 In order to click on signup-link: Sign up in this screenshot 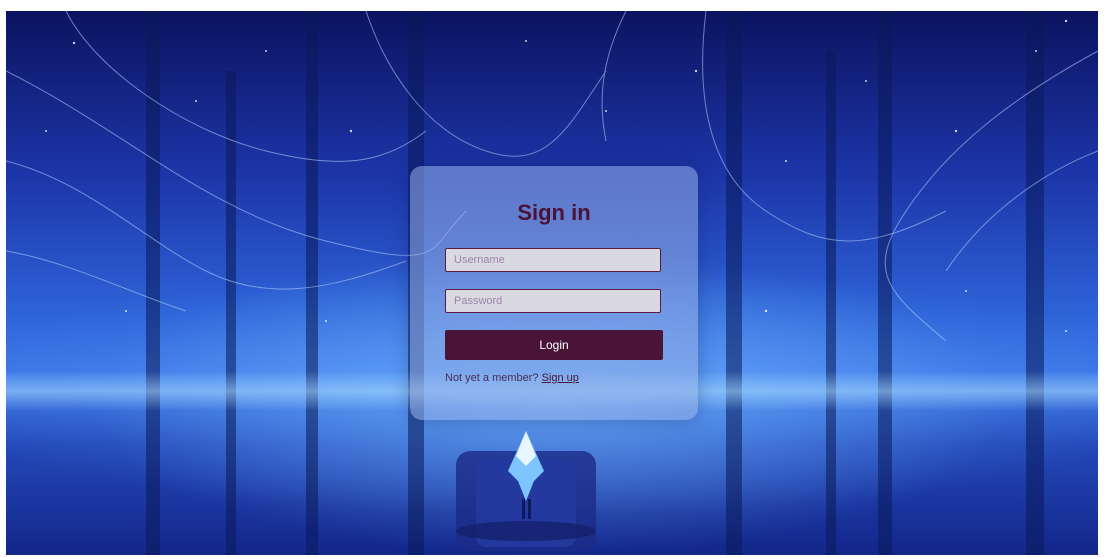, I will do `click(560, 378)`.